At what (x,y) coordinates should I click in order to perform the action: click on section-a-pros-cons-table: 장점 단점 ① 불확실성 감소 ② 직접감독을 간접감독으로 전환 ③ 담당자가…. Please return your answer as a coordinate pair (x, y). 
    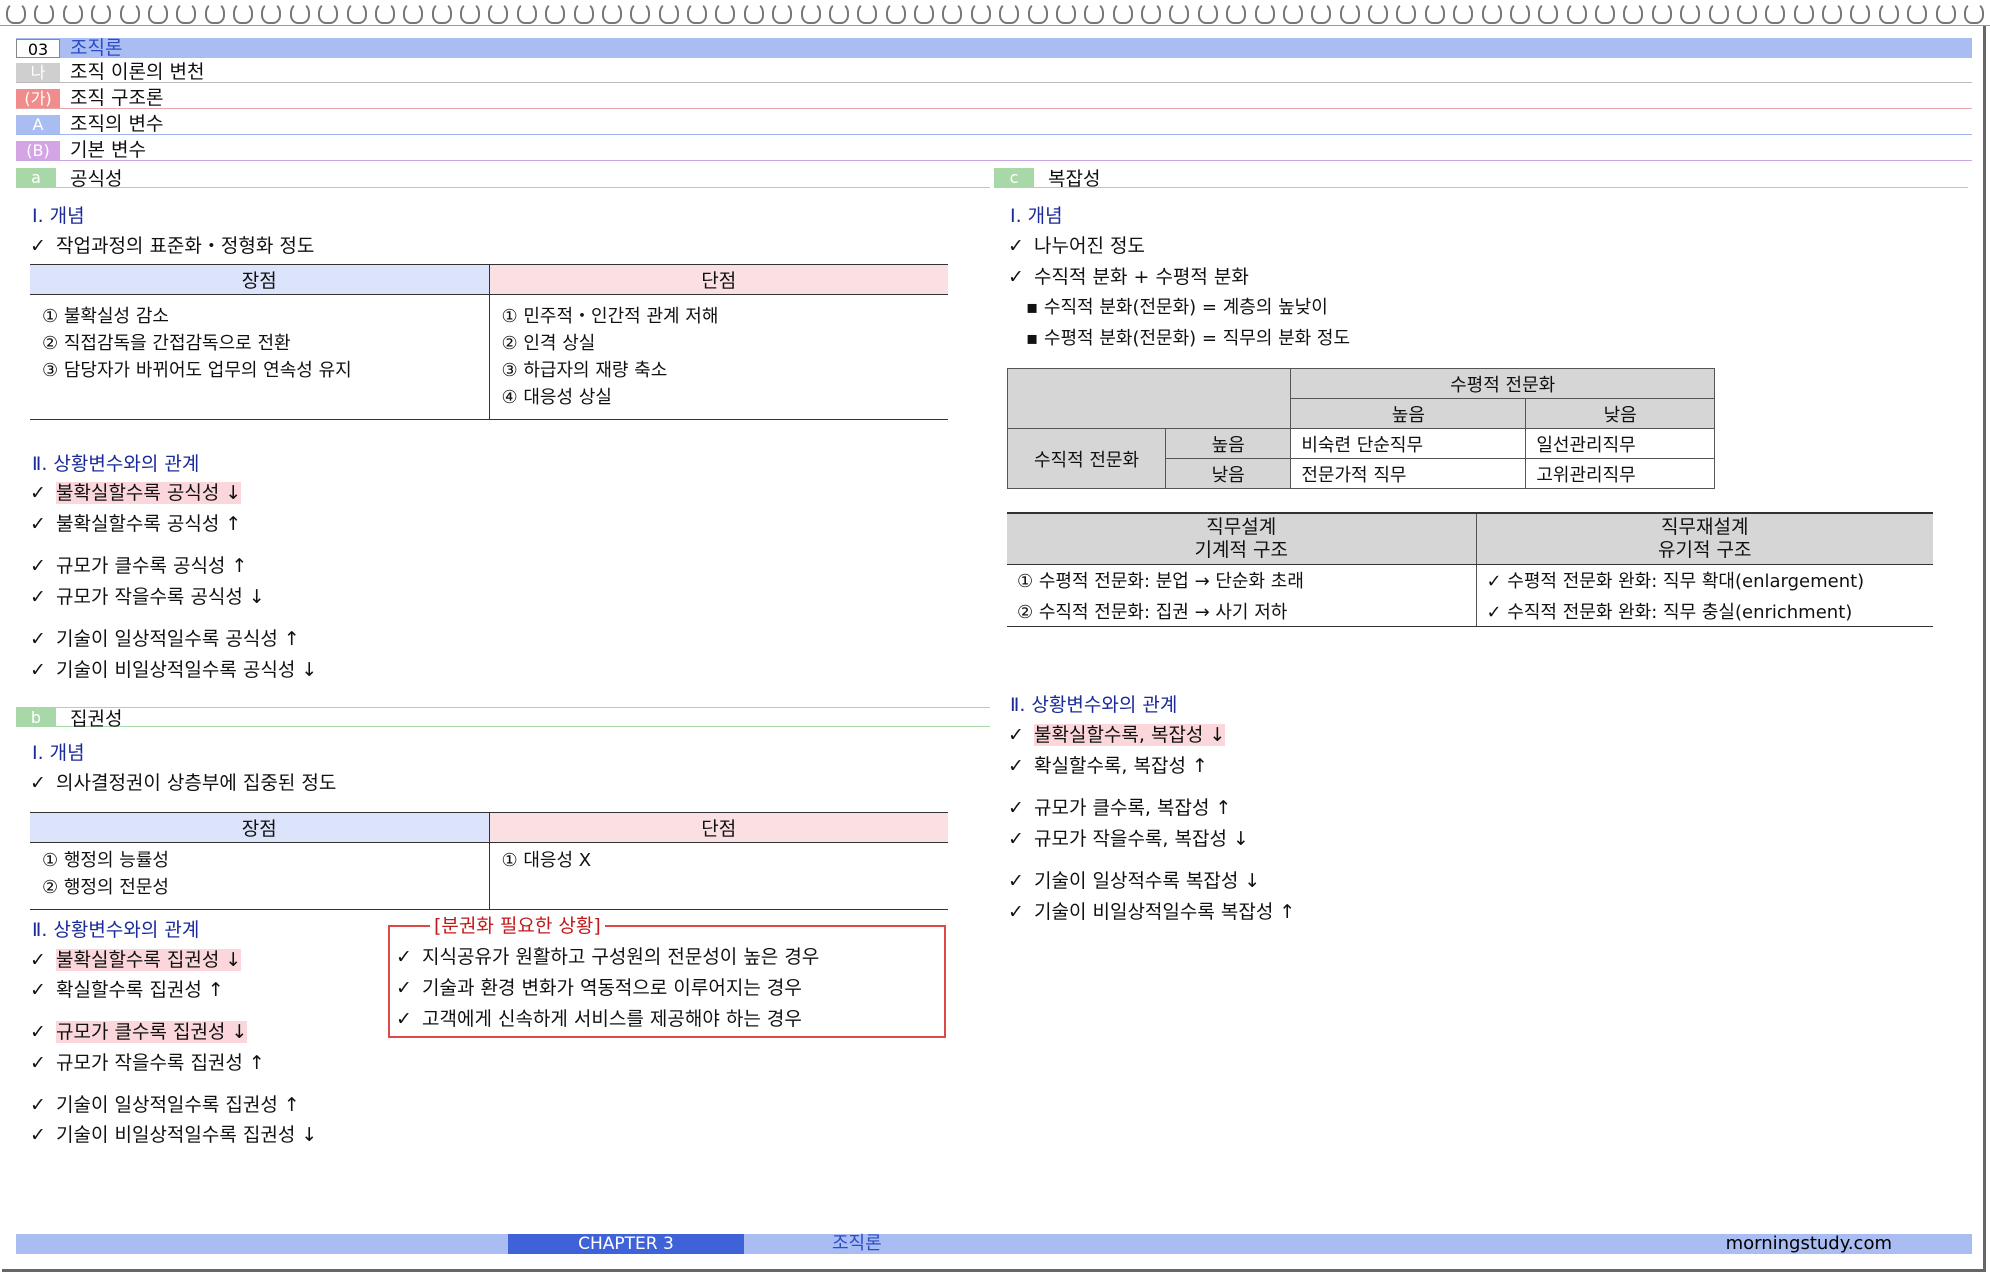
    Looking at the image, I should click on (489, 342).